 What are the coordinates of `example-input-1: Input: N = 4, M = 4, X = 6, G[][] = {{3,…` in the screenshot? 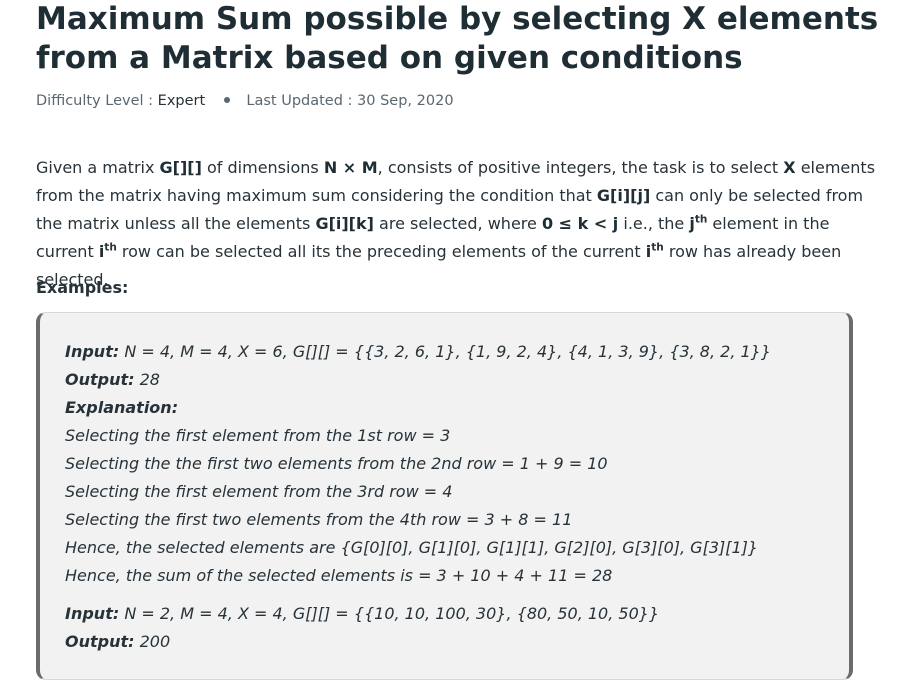 It's located at (418, 351).